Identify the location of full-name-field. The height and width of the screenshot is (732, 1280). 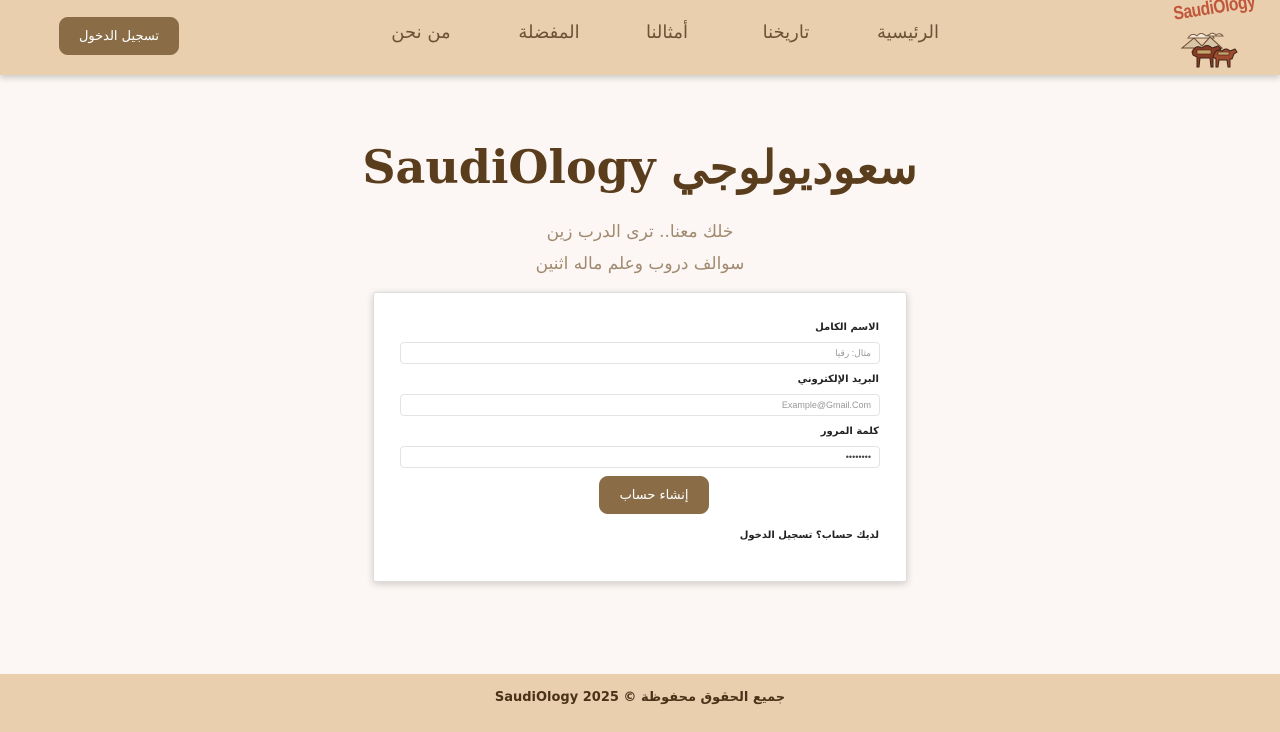
(640, 353).